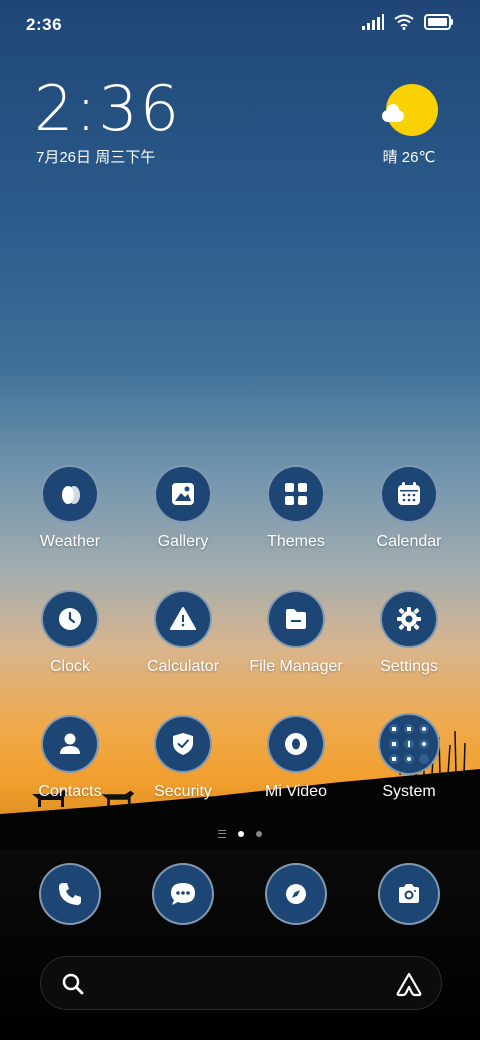  I want to click on app-file-manager: File Manager, so click(296, 633).